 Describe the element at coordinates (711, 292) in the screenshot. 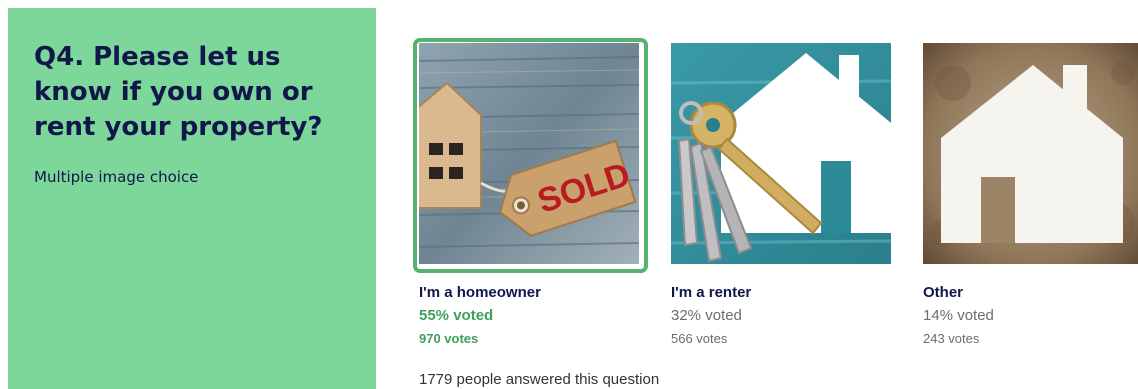

I see `option-label-renter: I'm a renter` at that location.